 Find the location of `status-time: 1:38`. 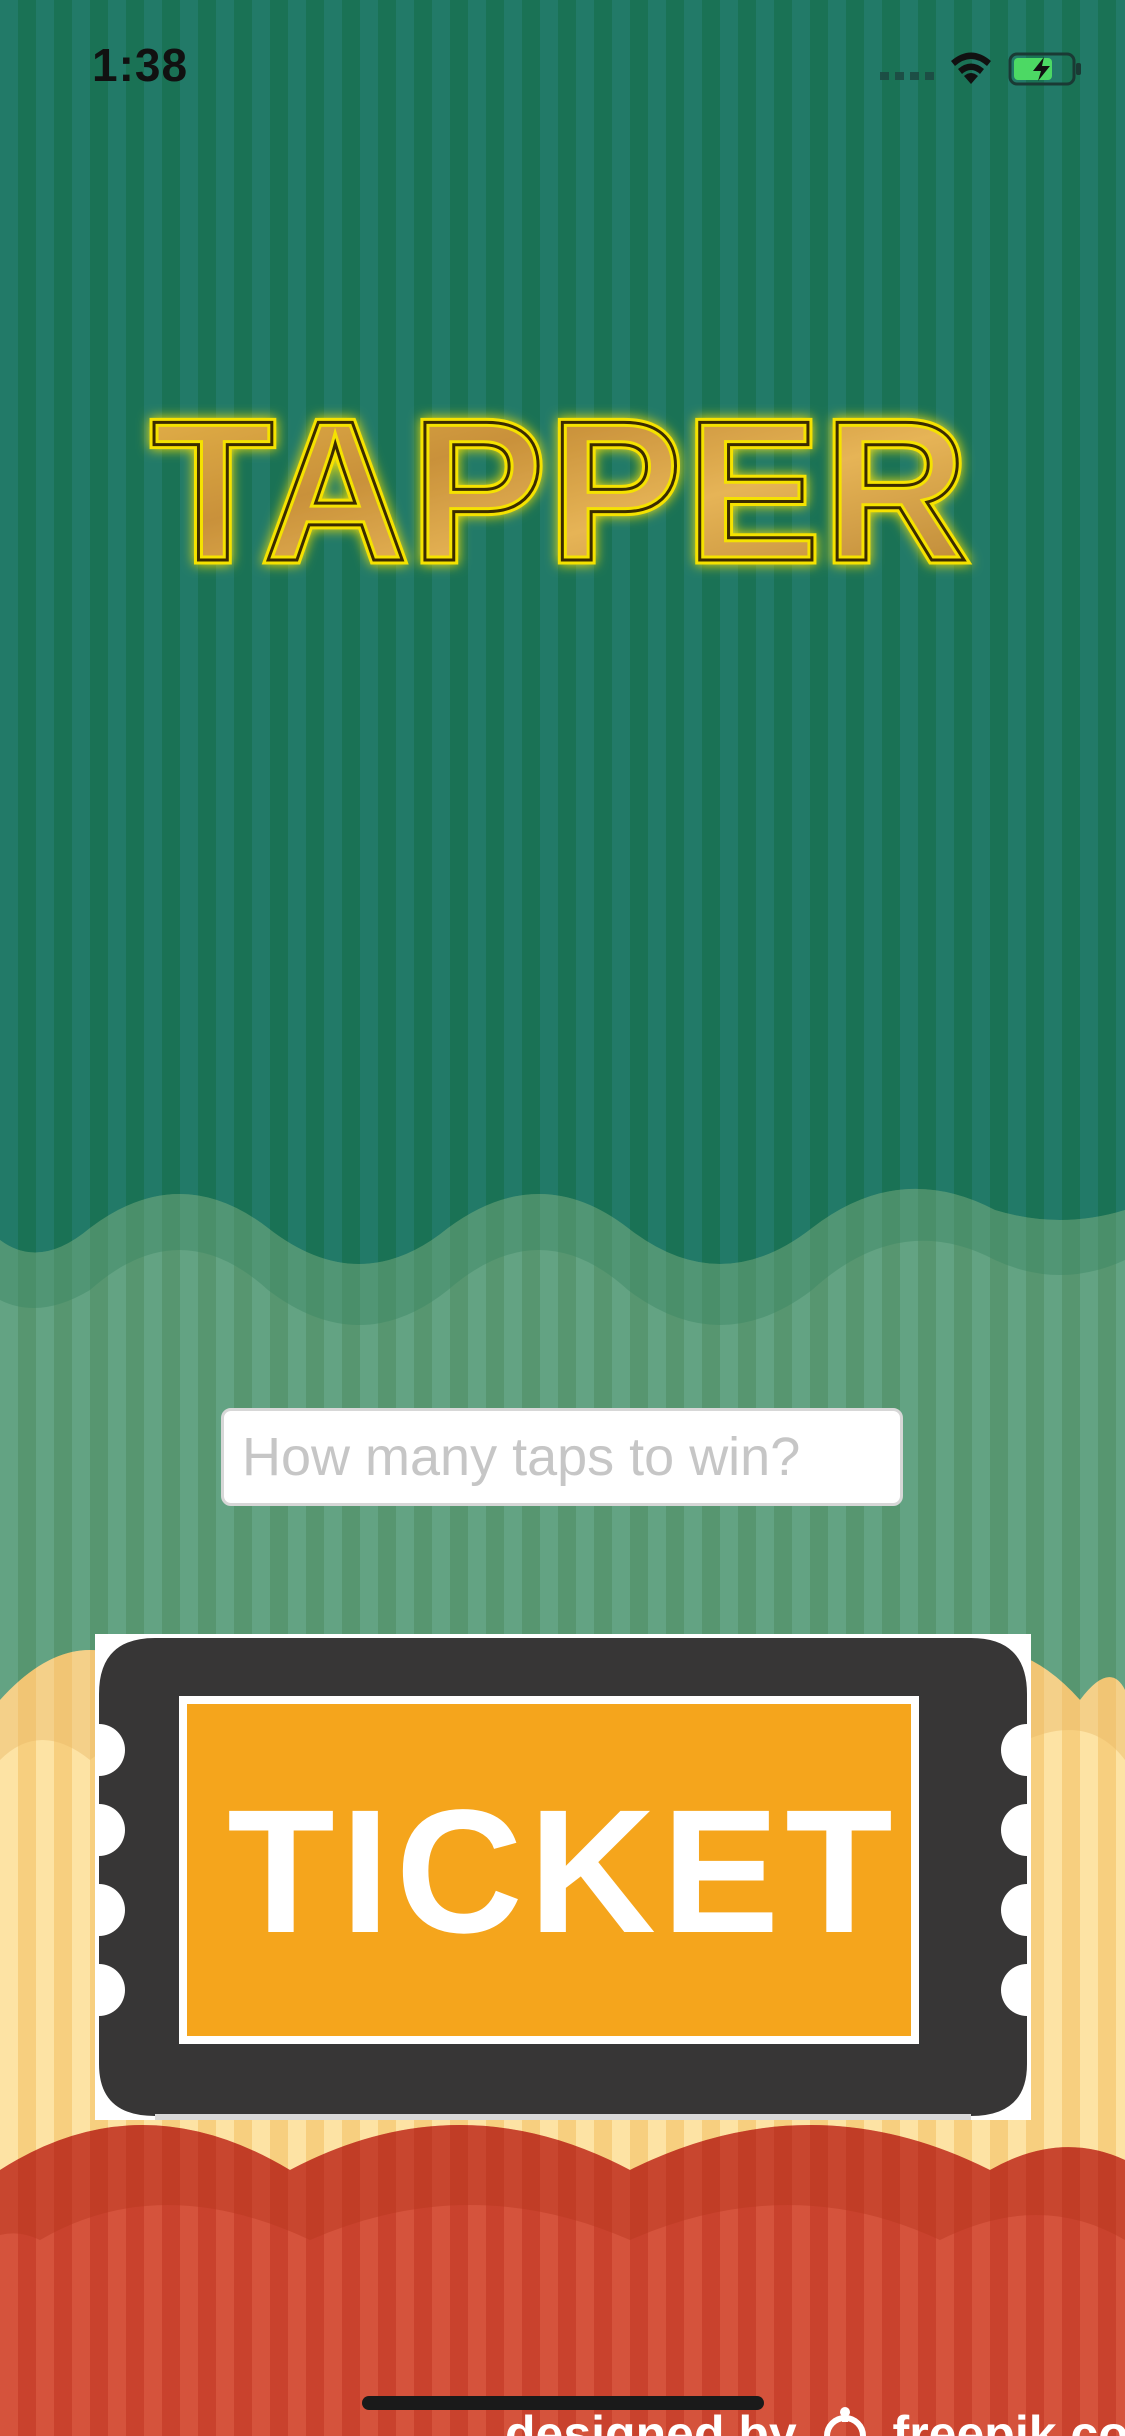

status-time: 1:38 is located at coordinates (140, 65).